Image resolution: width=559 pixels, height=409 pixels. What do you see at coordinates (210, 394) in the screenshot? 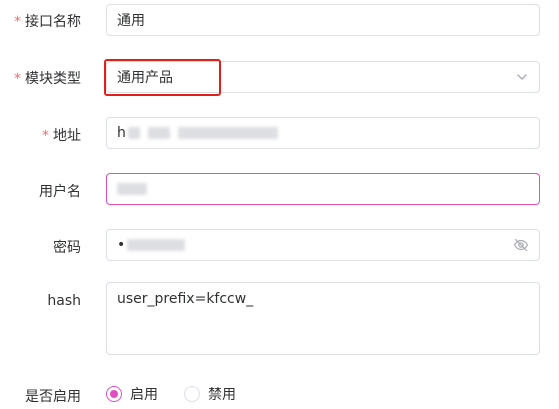
I see `radio-disable: 禁用` at bounding box center [210, 394].